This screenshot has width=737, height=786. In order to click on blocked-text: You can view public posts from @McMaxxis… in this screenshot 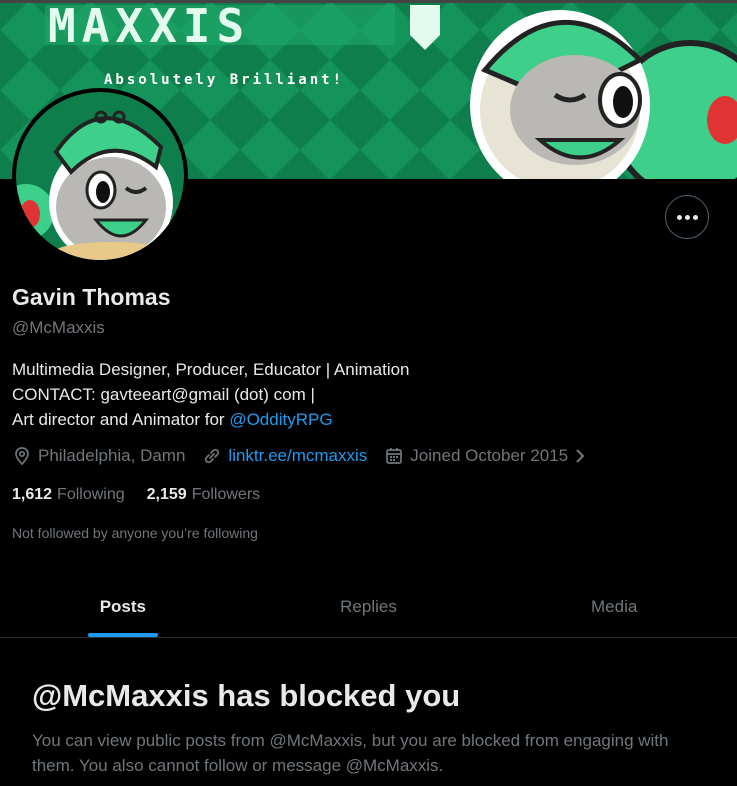, I will do `click(350, 753)`.